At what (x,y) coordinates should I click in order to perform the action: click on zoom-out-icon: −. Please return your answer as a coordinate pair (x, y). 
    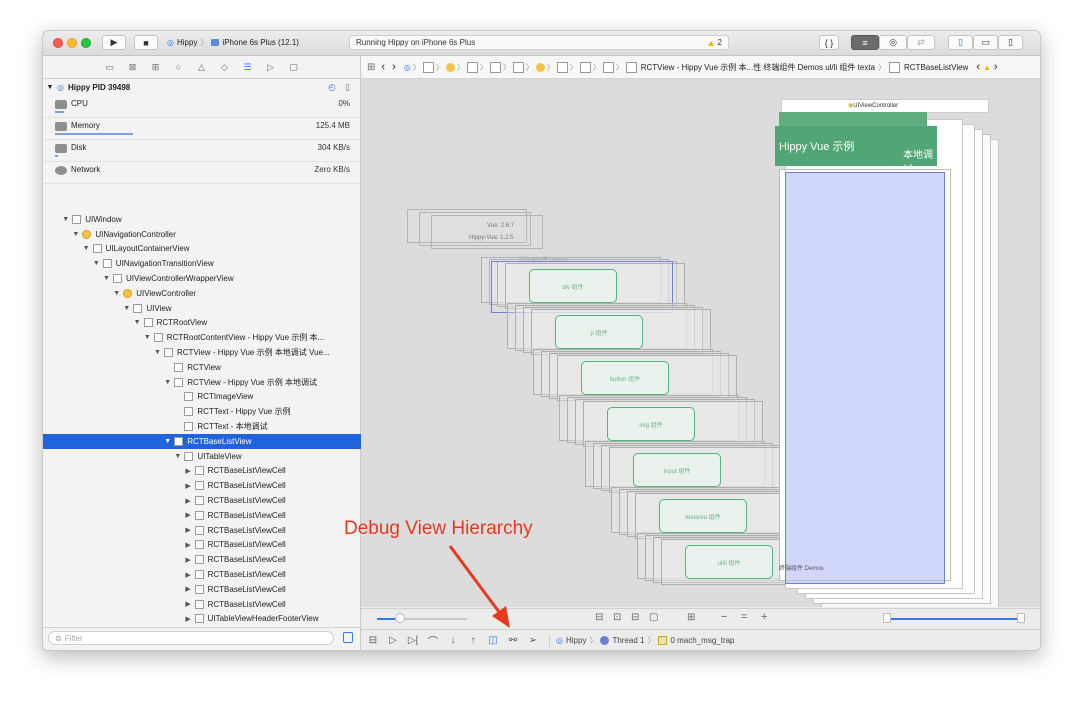
    Looking at the image, I should click on (724, 617).